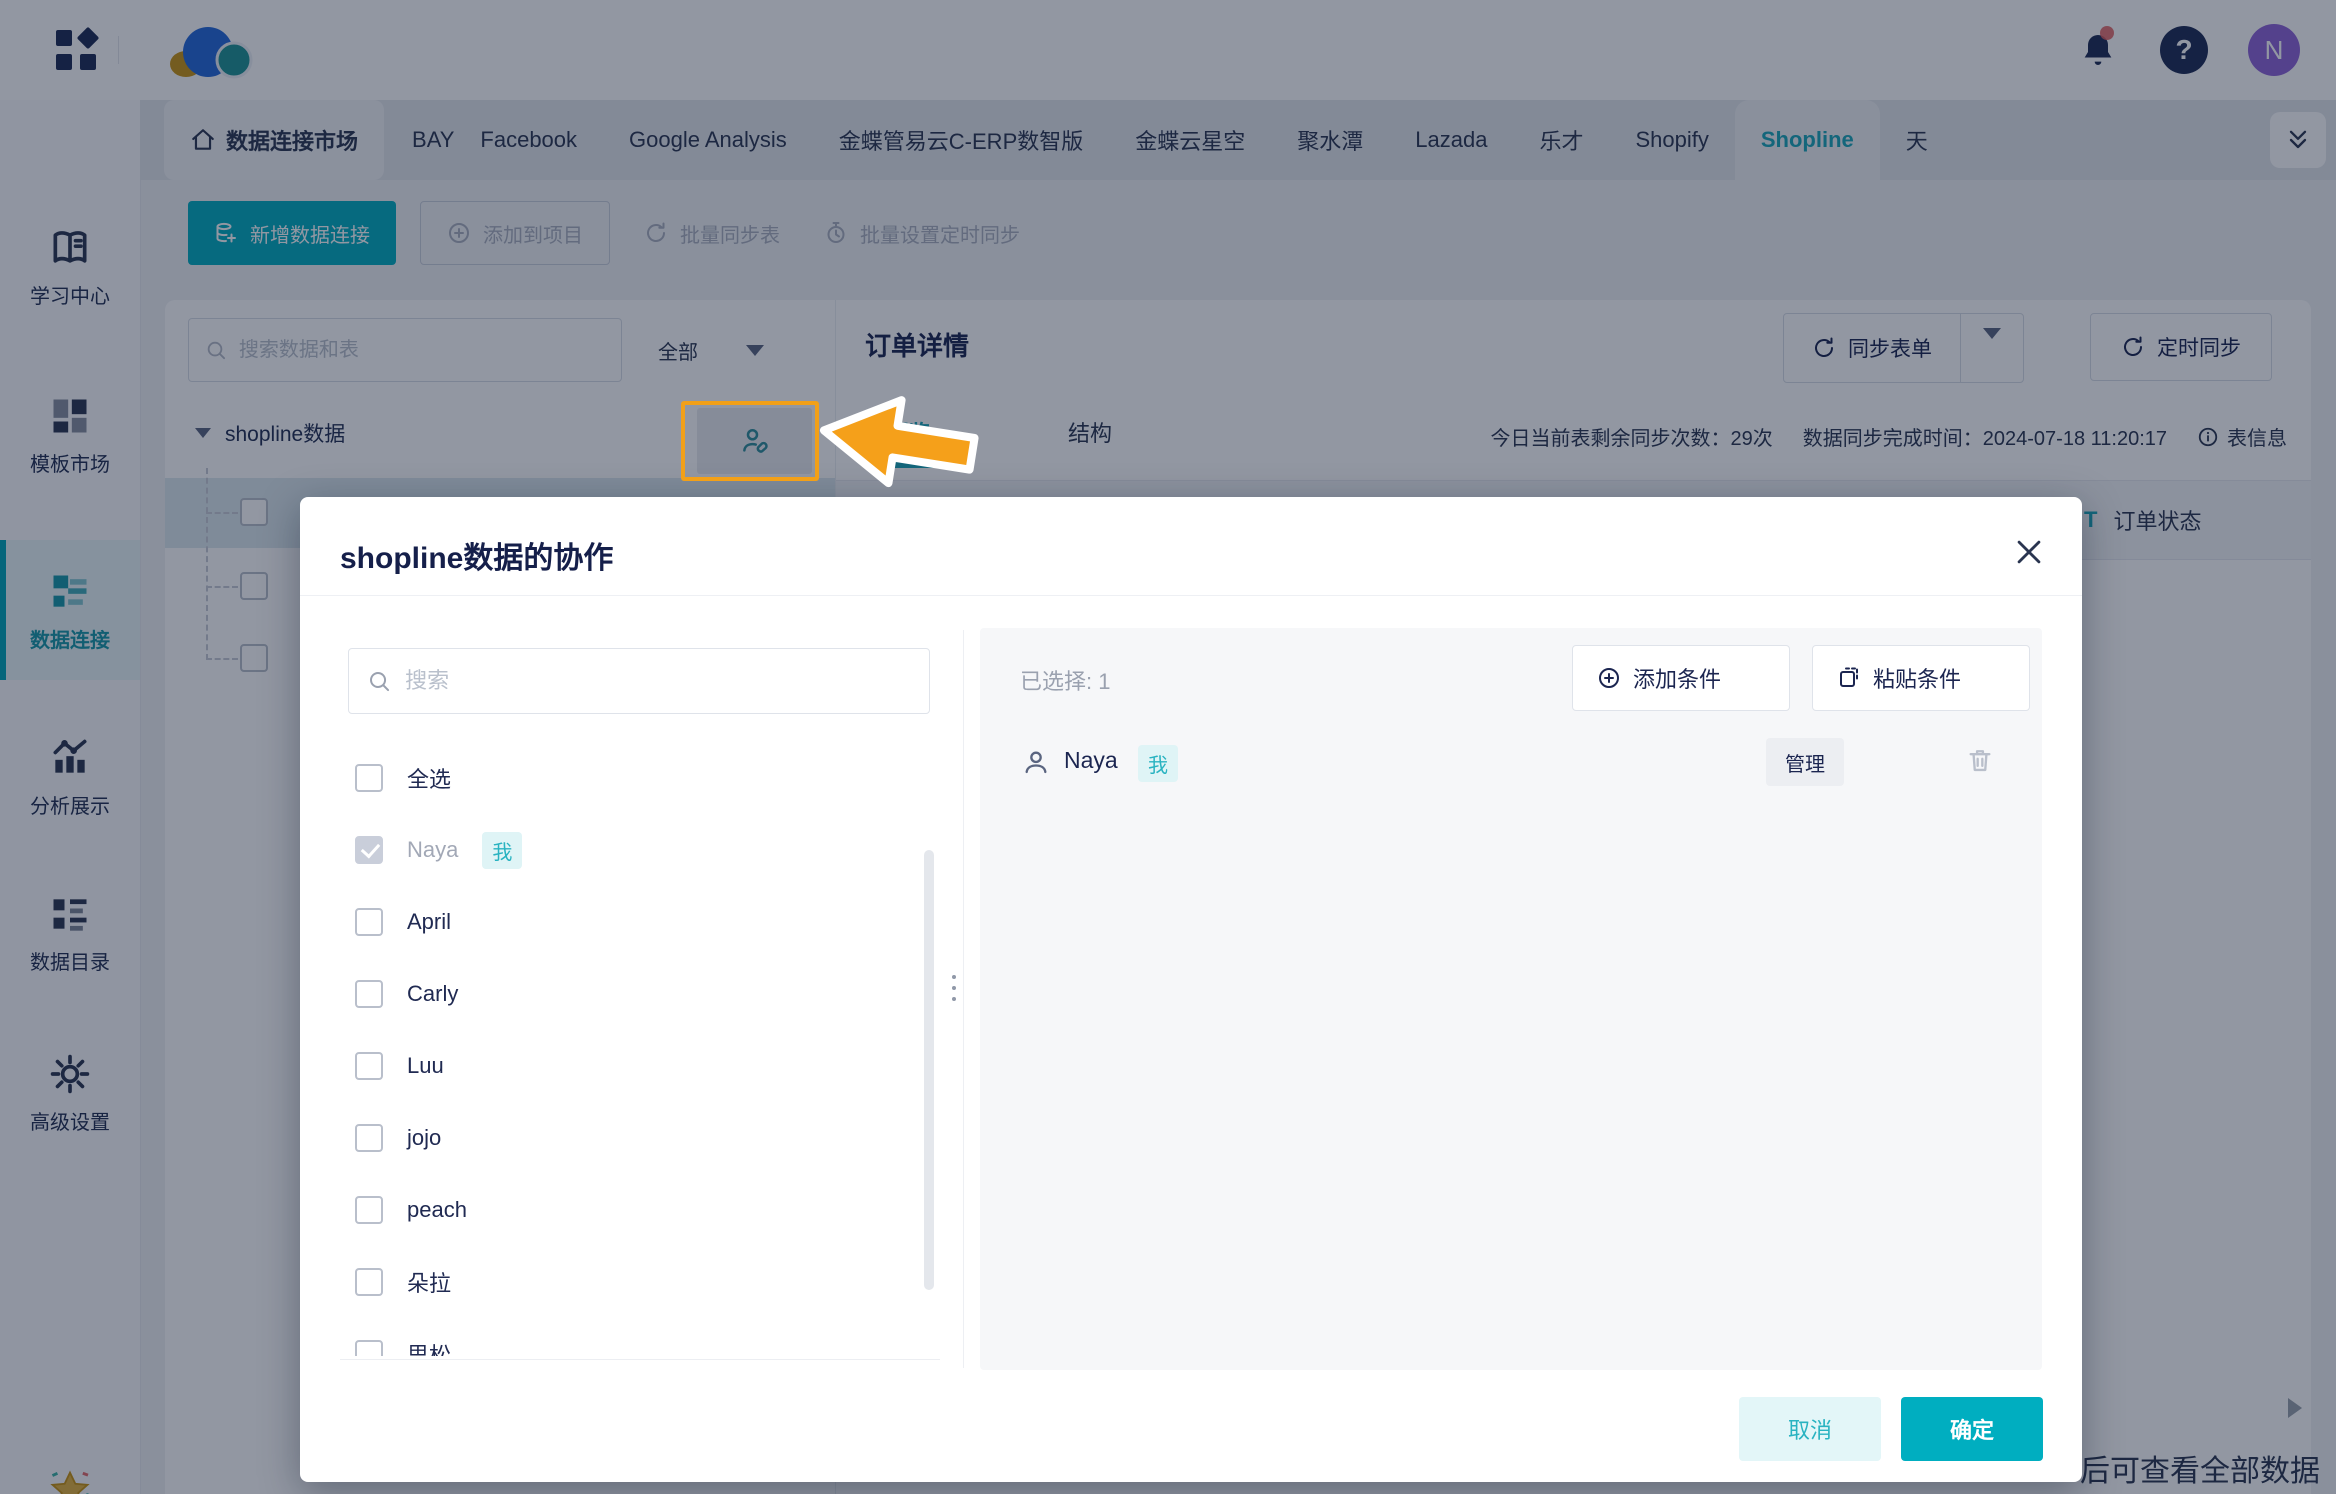  Describe the element at coordinates (1036, 762) in the screenshot. I see `user-icon` at that location.